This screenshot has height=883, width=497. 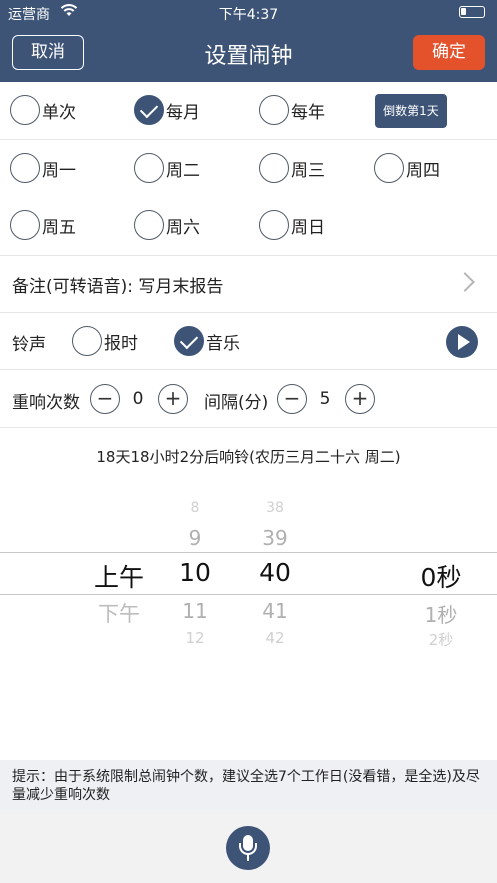 What do you see at coordinates (236, 403) in the screenshot?
I see `interval-label: 间隔(分)` at bounding box center [236, 403].